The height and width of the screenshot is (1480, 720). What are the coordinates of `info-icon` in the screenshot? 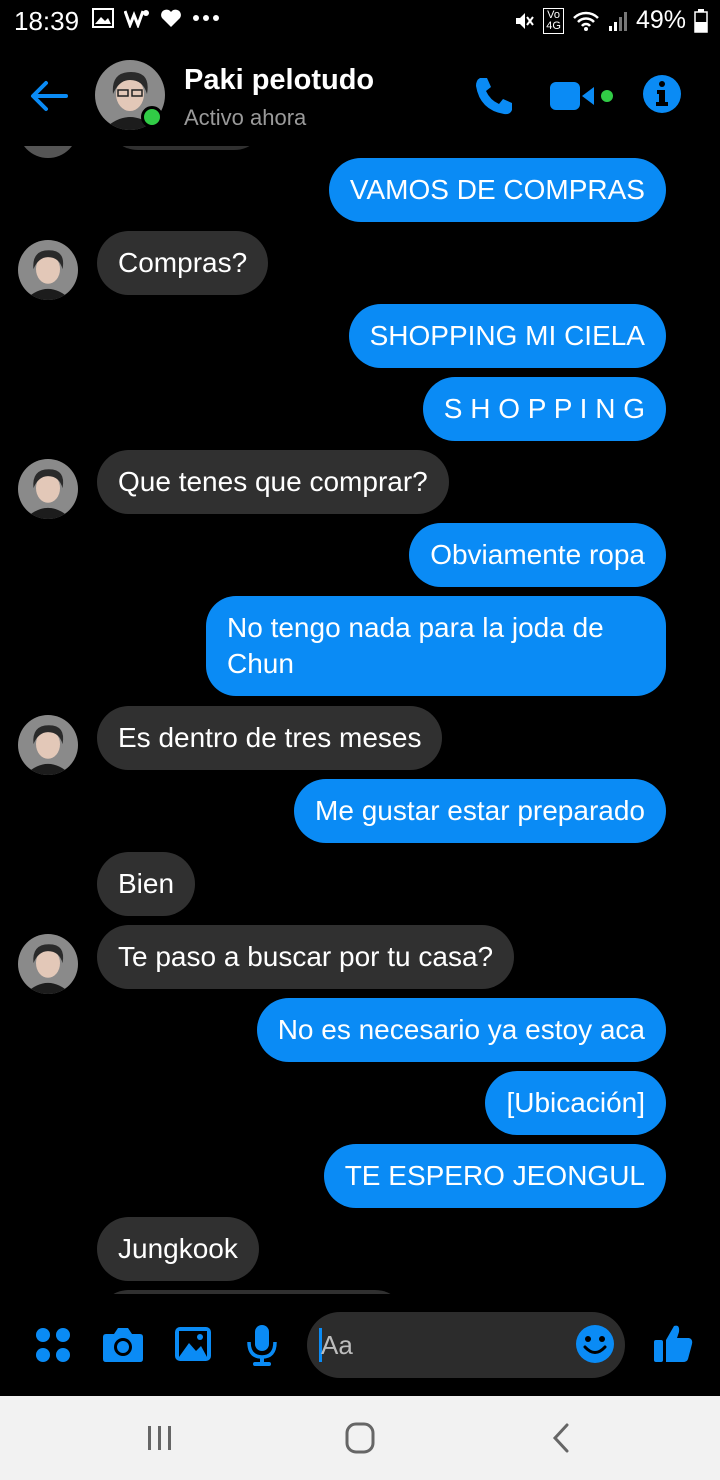 It's located at (662, 94).